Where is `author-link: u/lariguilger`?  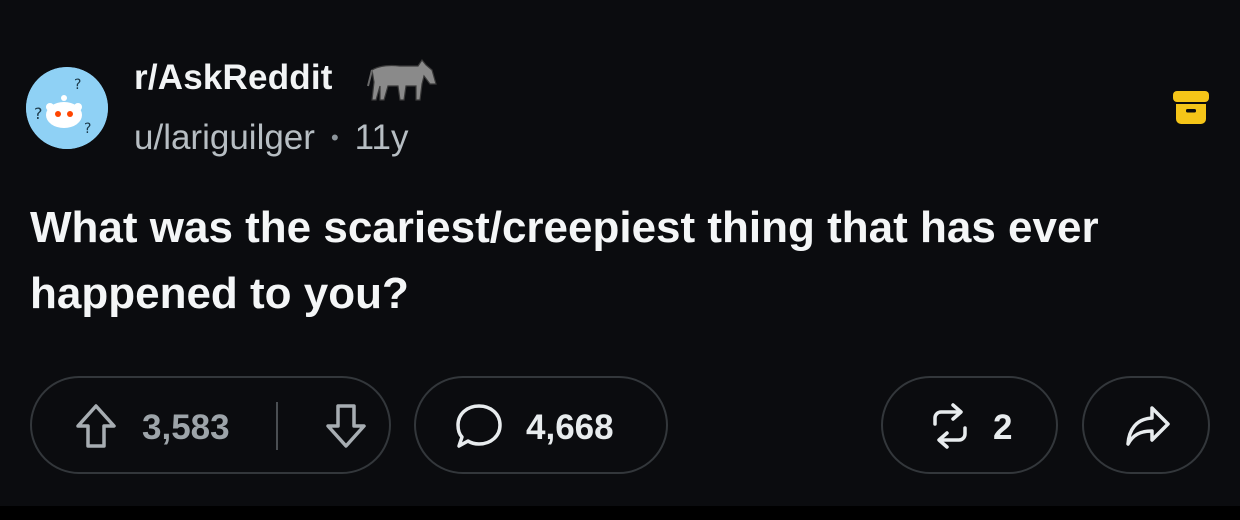 author-link: u/lariguilger is located at coordinates (224, 138).